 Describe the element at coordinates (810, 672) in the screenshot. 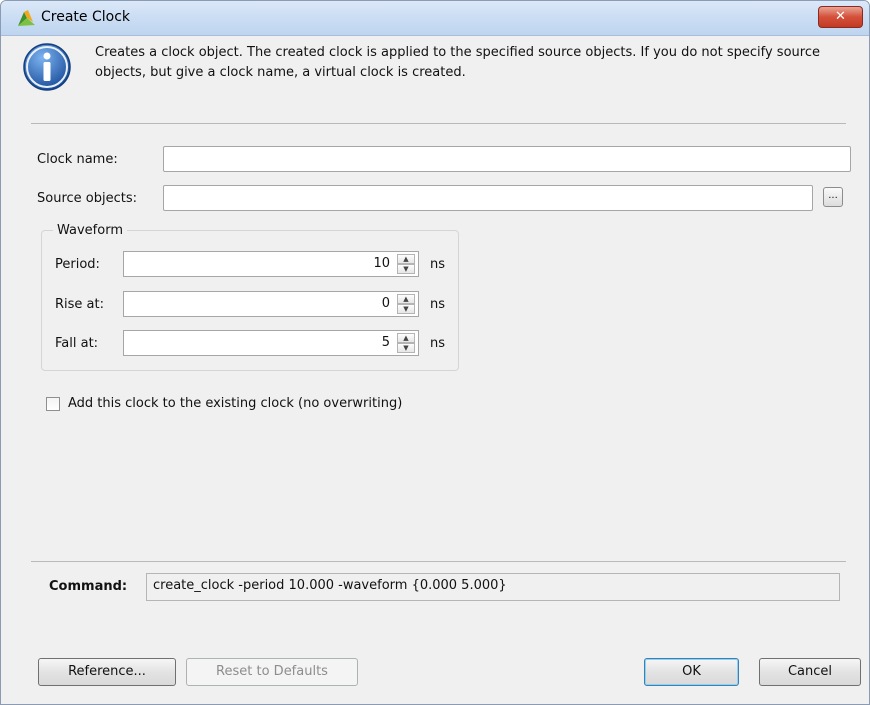

I see `cancel-button: Cancel` at that location.